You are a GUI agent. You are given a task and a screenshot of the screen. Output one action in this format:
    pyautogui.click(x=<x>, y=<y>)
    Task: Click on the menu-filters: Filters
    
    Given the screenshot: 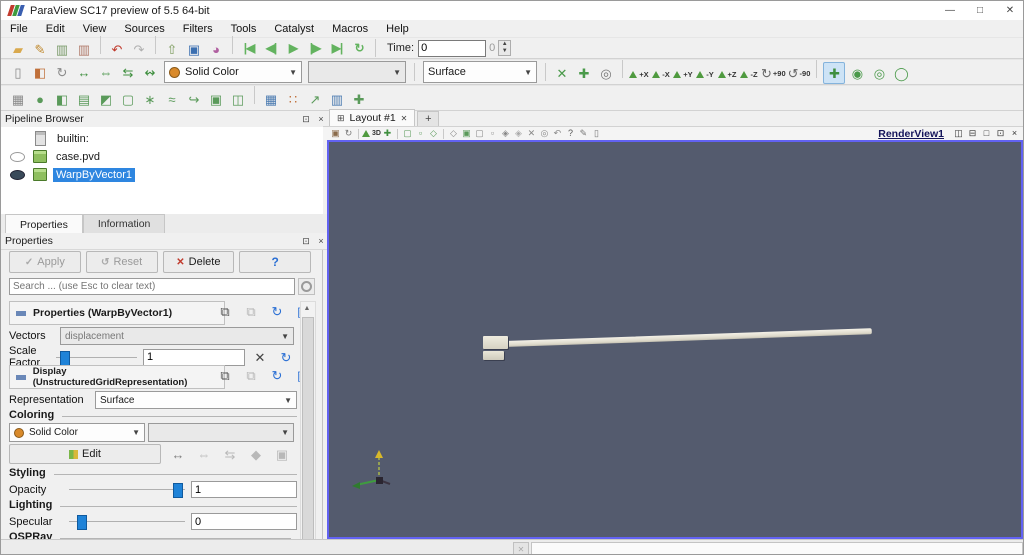 What is the action you would take?
    pyautogui.click(x=198, y=29)
    